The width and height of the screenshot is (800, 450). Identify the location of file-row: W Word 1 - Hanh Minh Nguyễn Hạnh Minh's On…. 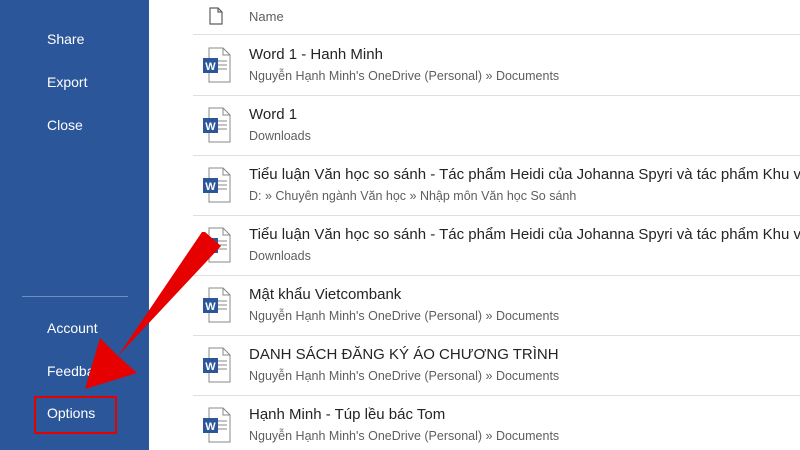
(496, 65).